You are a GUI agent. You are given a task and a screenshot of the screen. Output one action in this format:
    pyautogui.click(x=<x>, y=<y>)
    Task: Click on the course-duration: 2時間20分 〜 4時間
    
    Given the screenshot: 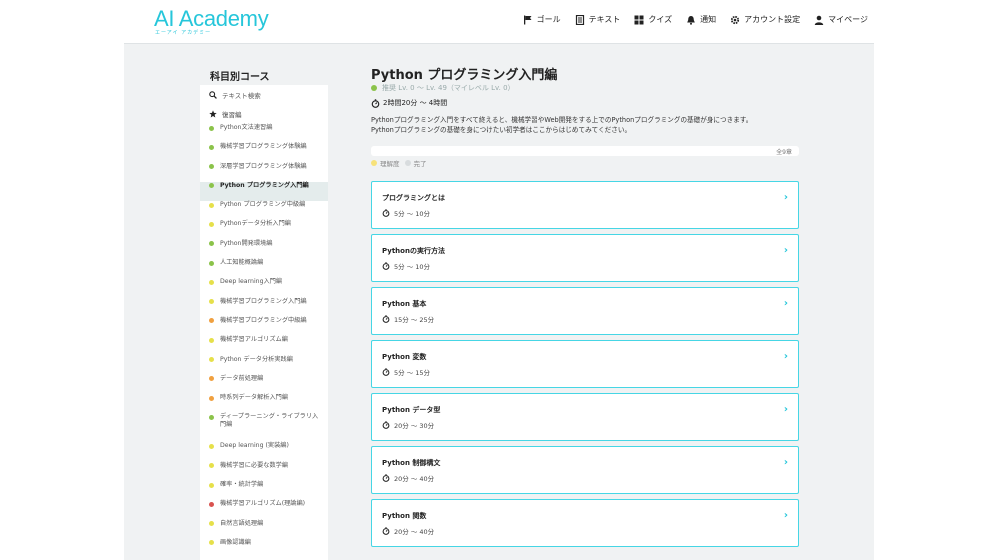 What is the action you would take?
    pyautogui.click(x=409, y=103)
    